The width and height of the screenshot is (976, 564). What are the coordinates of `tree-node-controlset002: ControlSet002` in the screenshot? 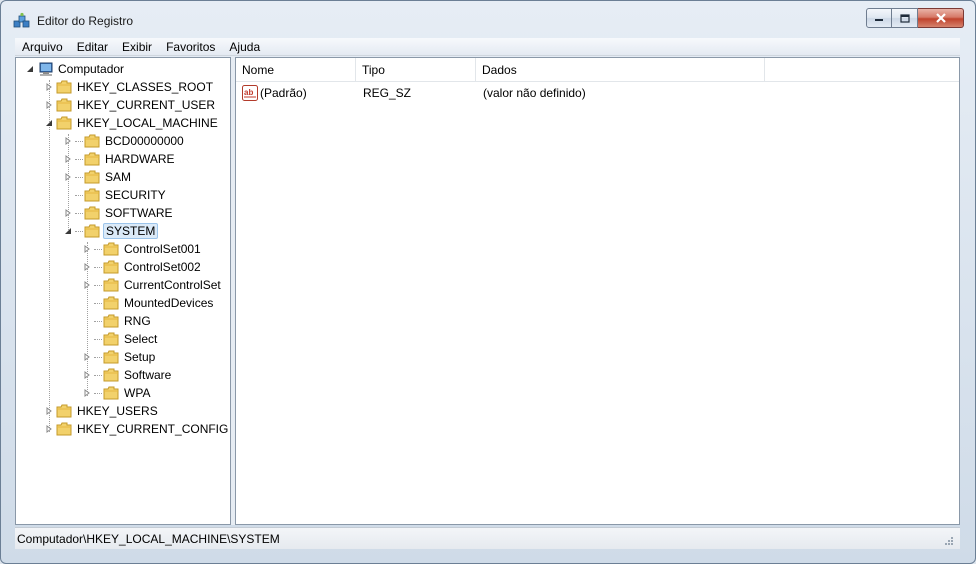 It's located at (142, 267).